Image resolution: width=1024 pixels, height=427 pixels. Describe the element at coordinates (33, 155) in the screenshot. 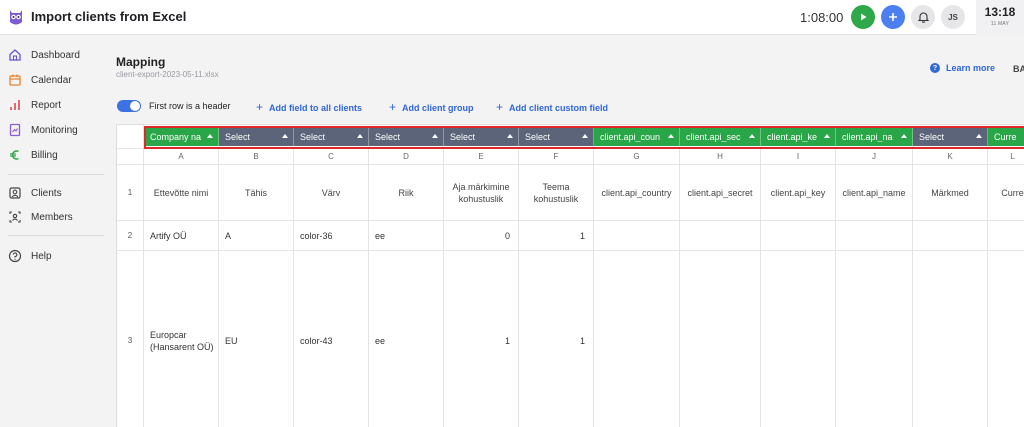

I see `sidebar-item-billing: Billing` at that location.